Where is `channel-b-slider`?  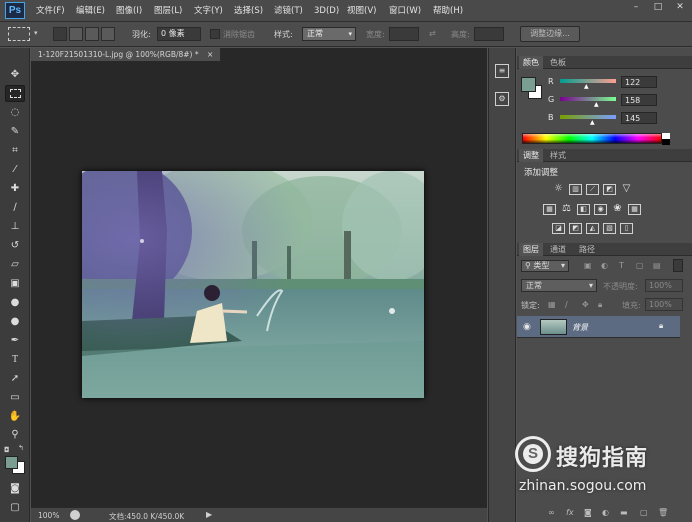 channel-b-slider is located at coordinates (588, 117).